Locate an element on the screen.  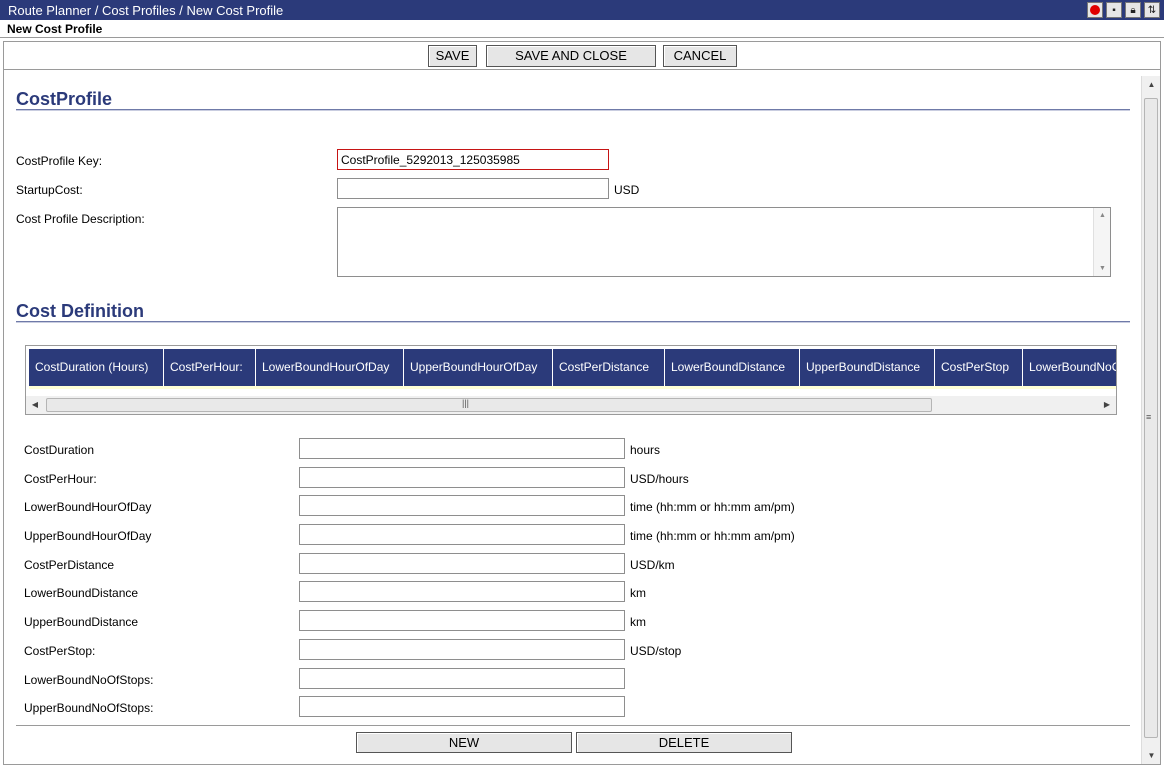
upper-bound-distance-label: UpperBoundDistance is located at coordinates (81, 622).